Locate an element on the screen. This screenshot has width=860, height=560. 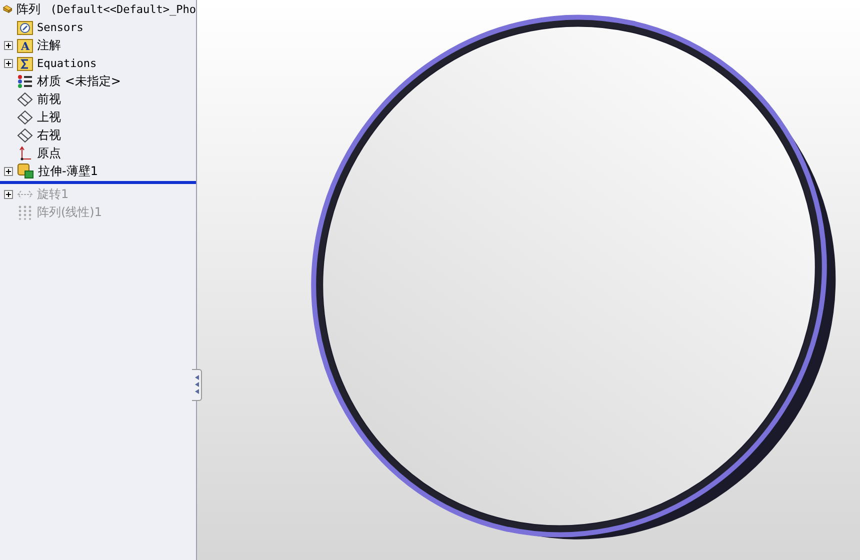
annotation-folder-icon: A is located at coordinates (25, 45).